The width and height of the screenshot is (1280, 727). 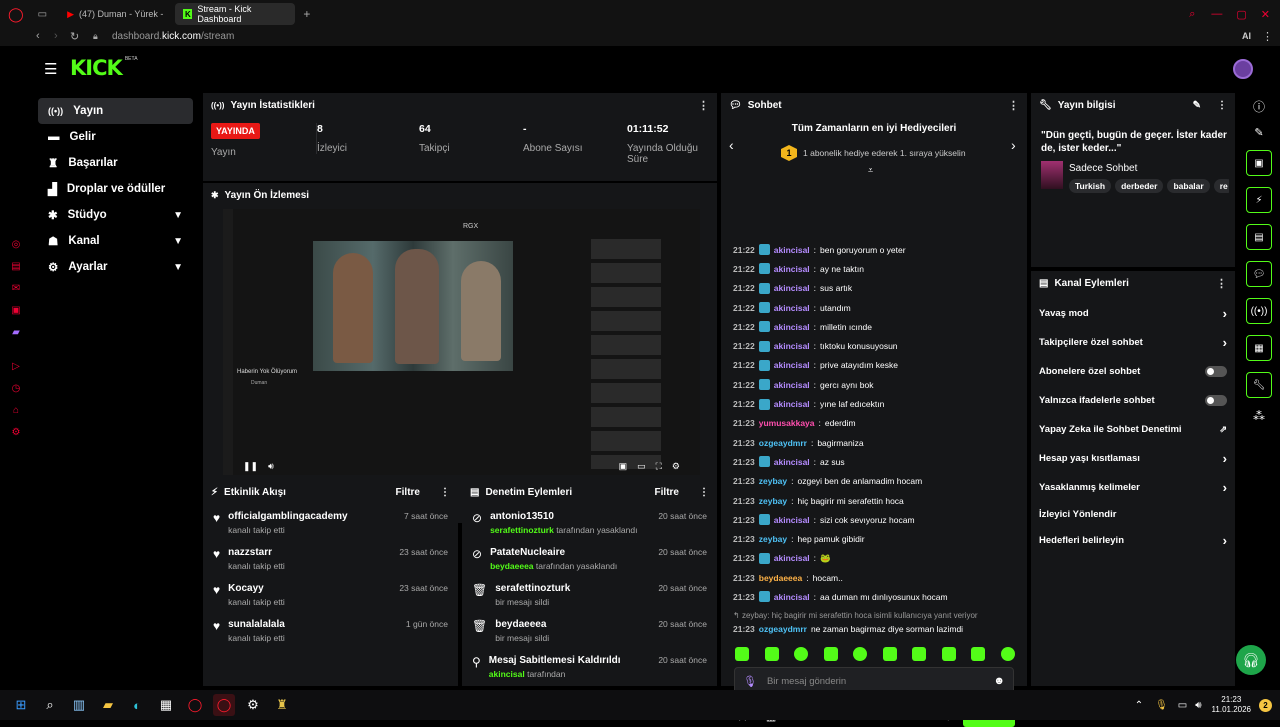 I want to click on reload-icon: ↻, so click(x=74, y=36).